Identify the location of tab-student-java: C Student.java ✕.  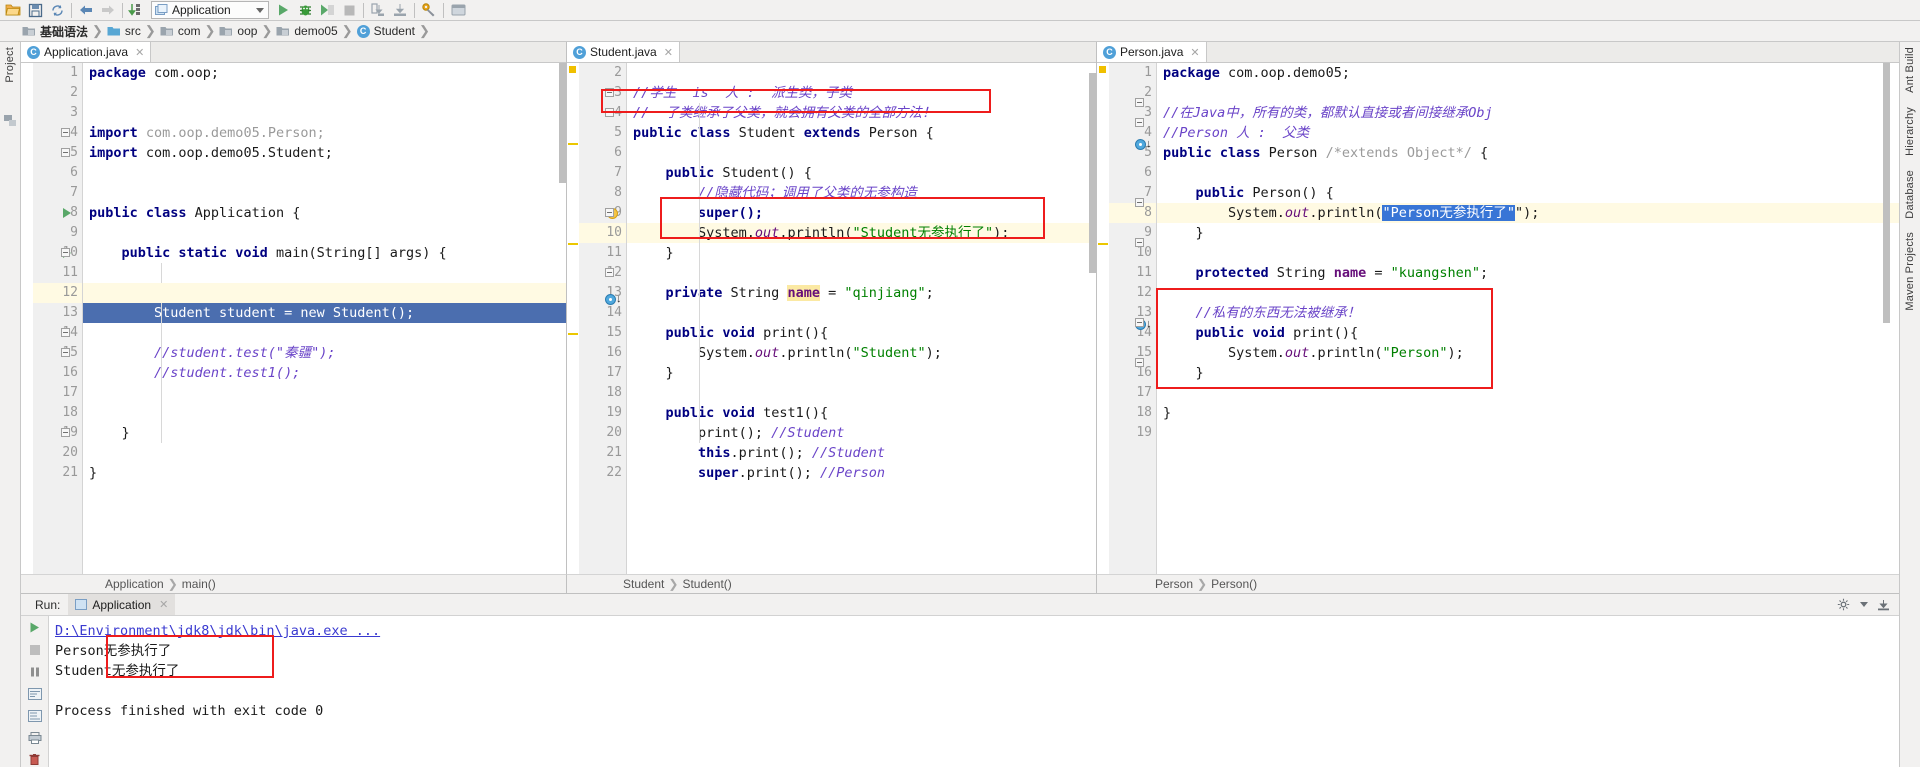
(623, 52).